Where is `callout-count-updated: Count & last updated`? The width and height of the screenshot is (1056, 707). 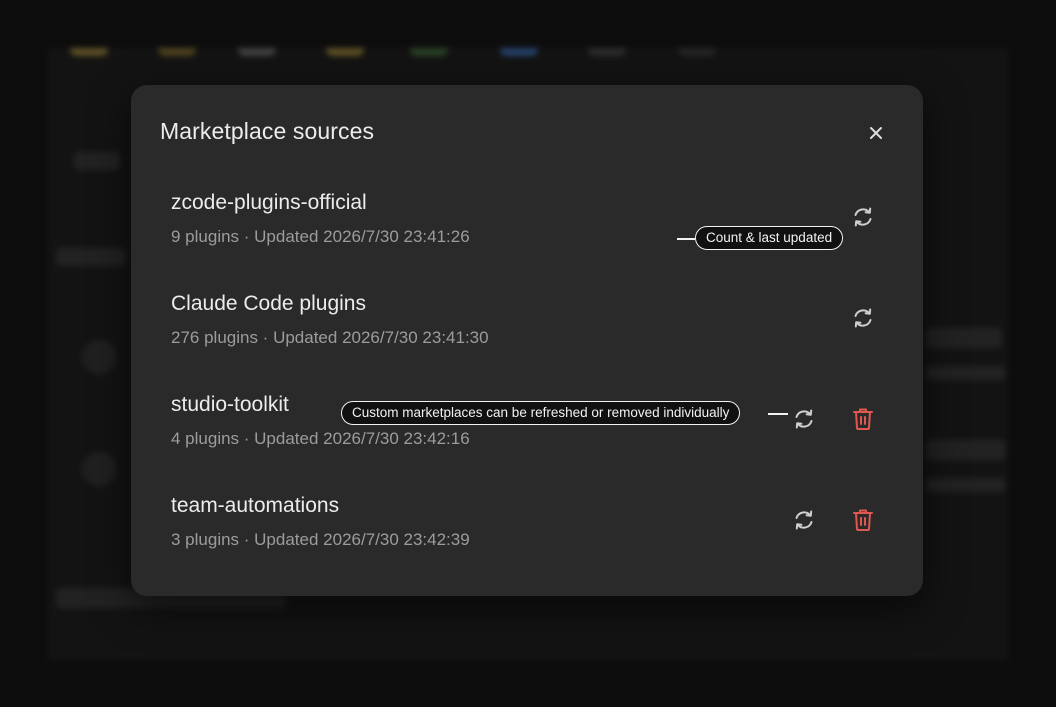 callout-count-updated: Count & last updated is located at coordinates (769, 238).